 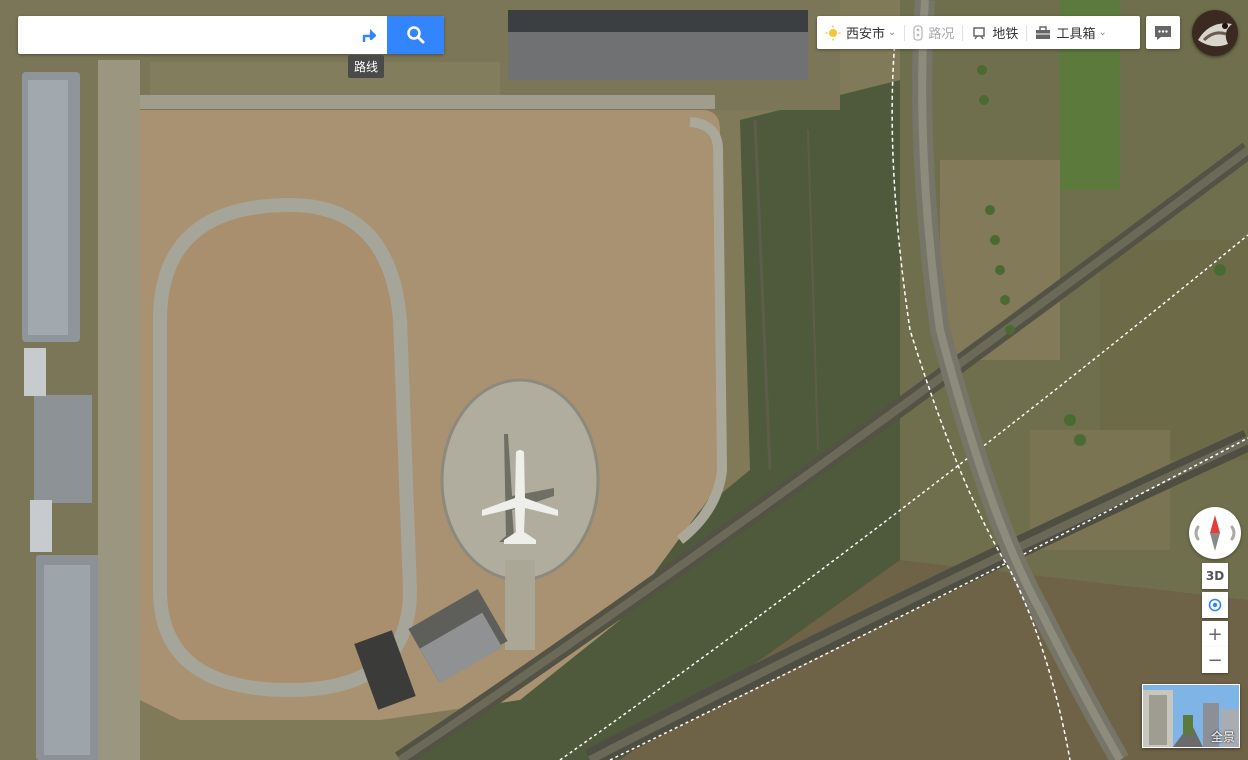 What do you see at coordinates (1191, 716) in the screenshot?
I see `panorama-thumbnail: 全景` at bounding box center [1191, 716].